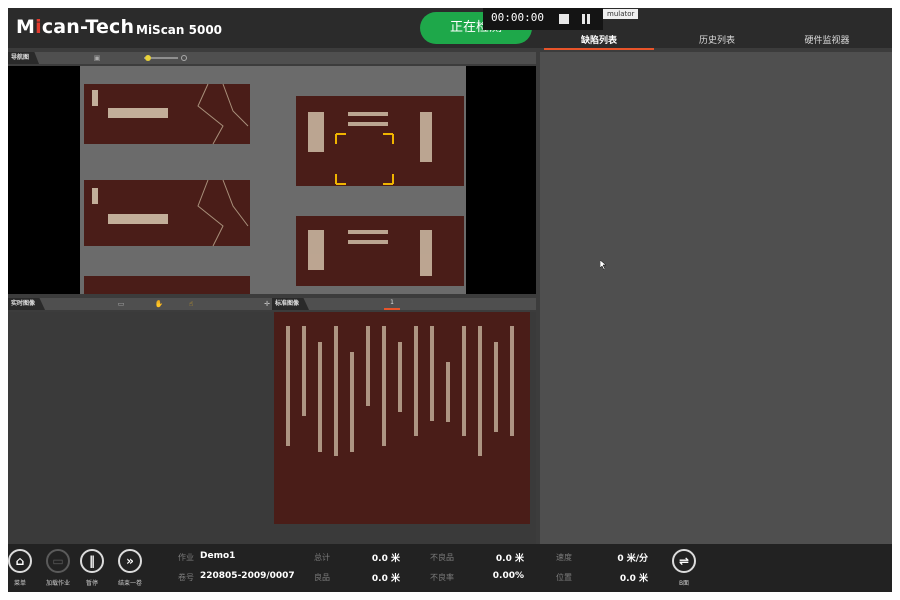  I want to click on side-b-icon: ⇌, so click(684, 561).